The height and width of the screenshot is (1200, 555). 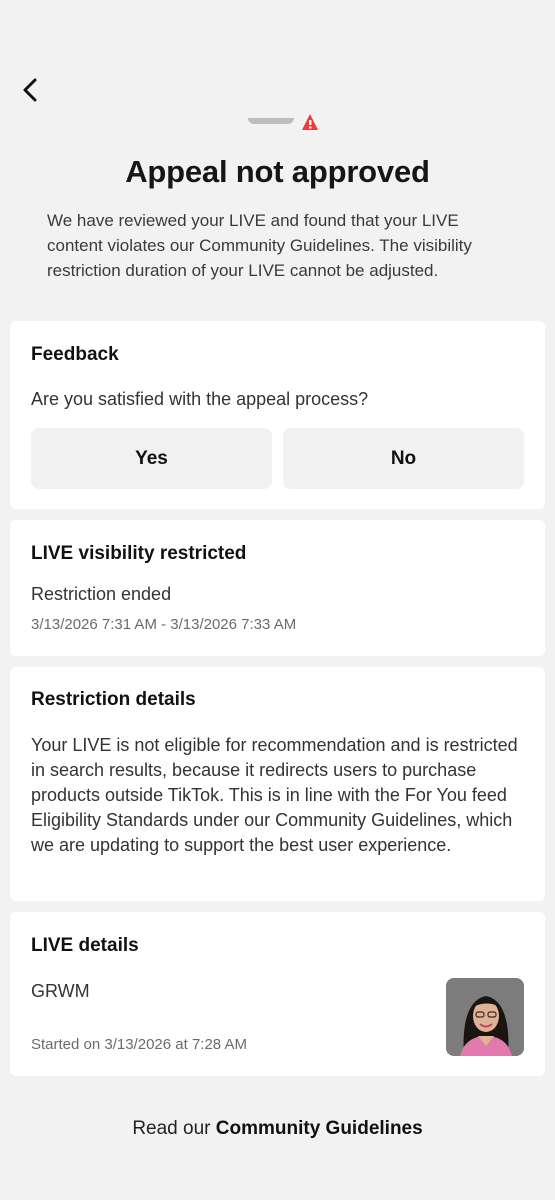 I want to click on live-start-time: Started on 3/13/2026 at 7:28 AM, so click(x=139, y=1044).